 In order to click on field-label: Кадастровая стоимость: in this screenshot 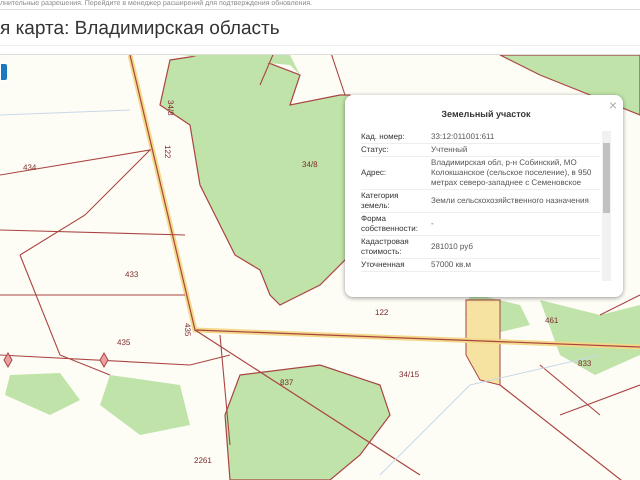, I will do `click(385, 247)`.